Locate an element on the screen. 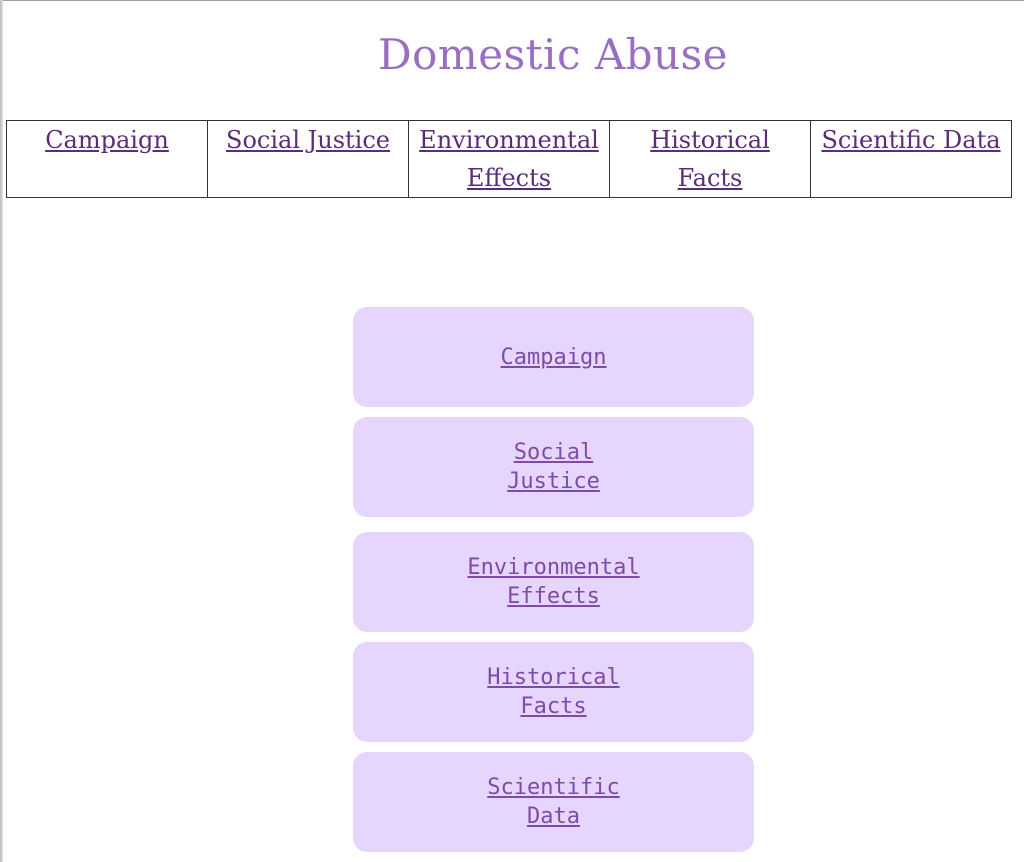 Image resolution: width=1024 pixels, height=862 pixels. nav-link-historical-facts: Historical Facts is located at coordinates (710, 159).